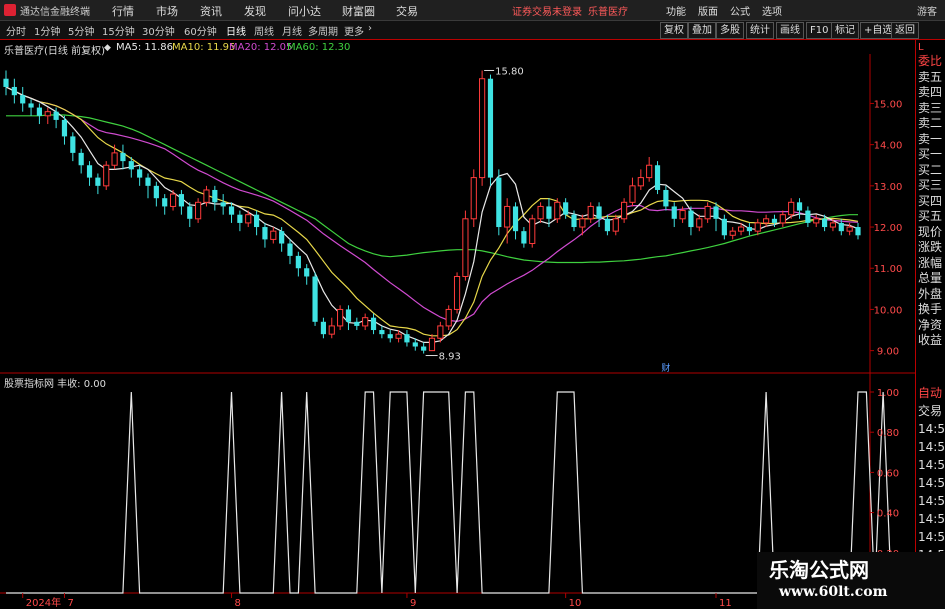 The image size is (945, 609). Describe the element at coordinates (211, 11) in the screenshot. I see `menu-item-news: 资讯` at that location.